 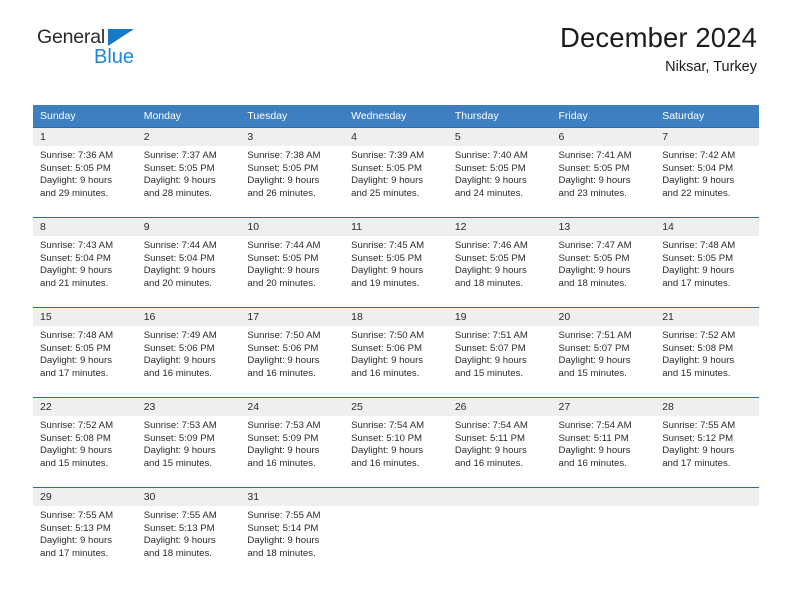 I want to click on day-number: 3, so click(x=292, y=137).